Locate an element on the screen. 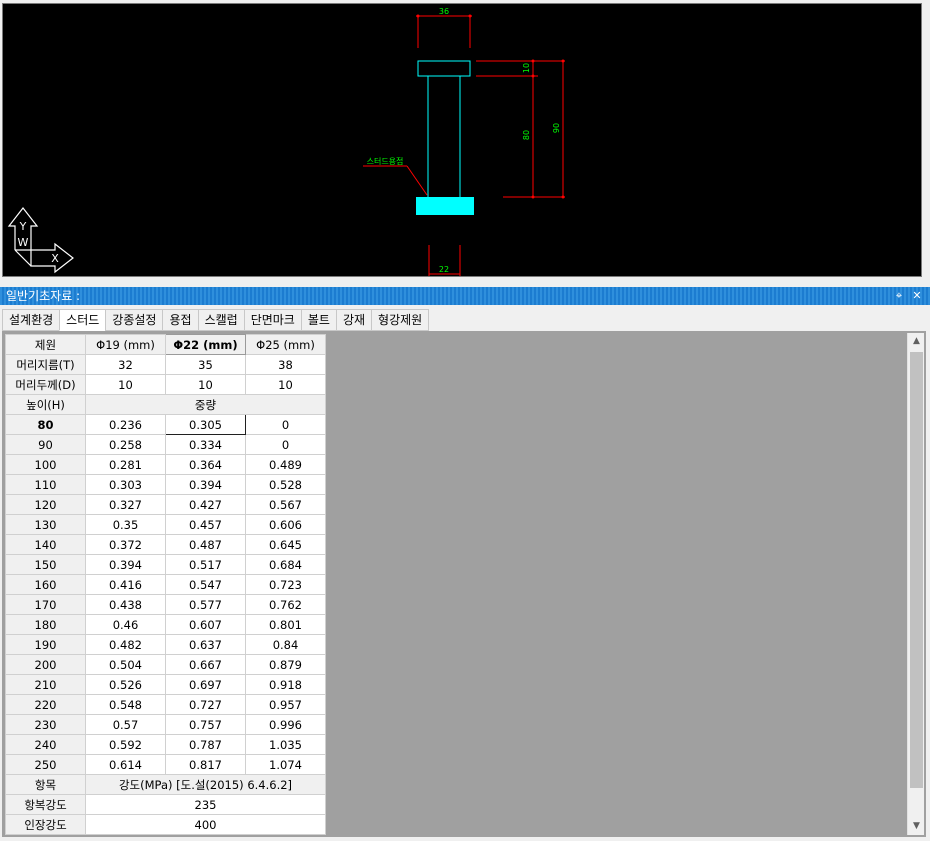 This screenshot has height=841, width=930. weight-cell: 0.727 is located at coordinates (205, 704).